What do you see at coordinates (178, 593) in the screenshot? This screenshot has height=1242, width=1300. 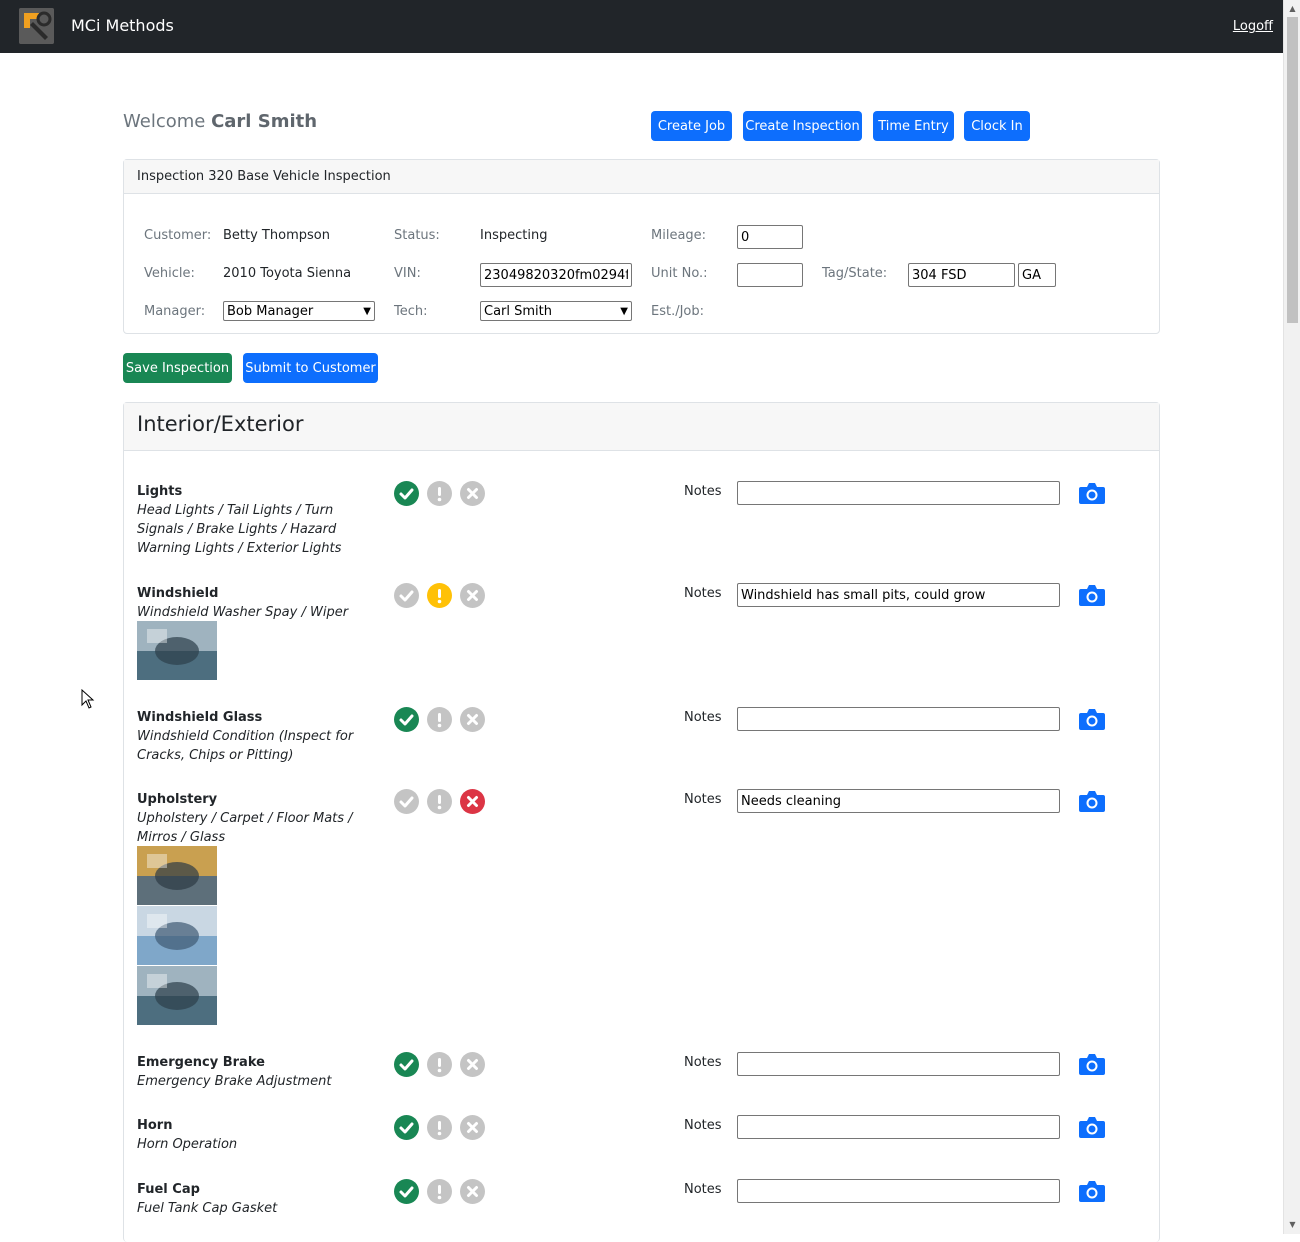 I see `item-title: Windshield` at bounding box center [178, 593].